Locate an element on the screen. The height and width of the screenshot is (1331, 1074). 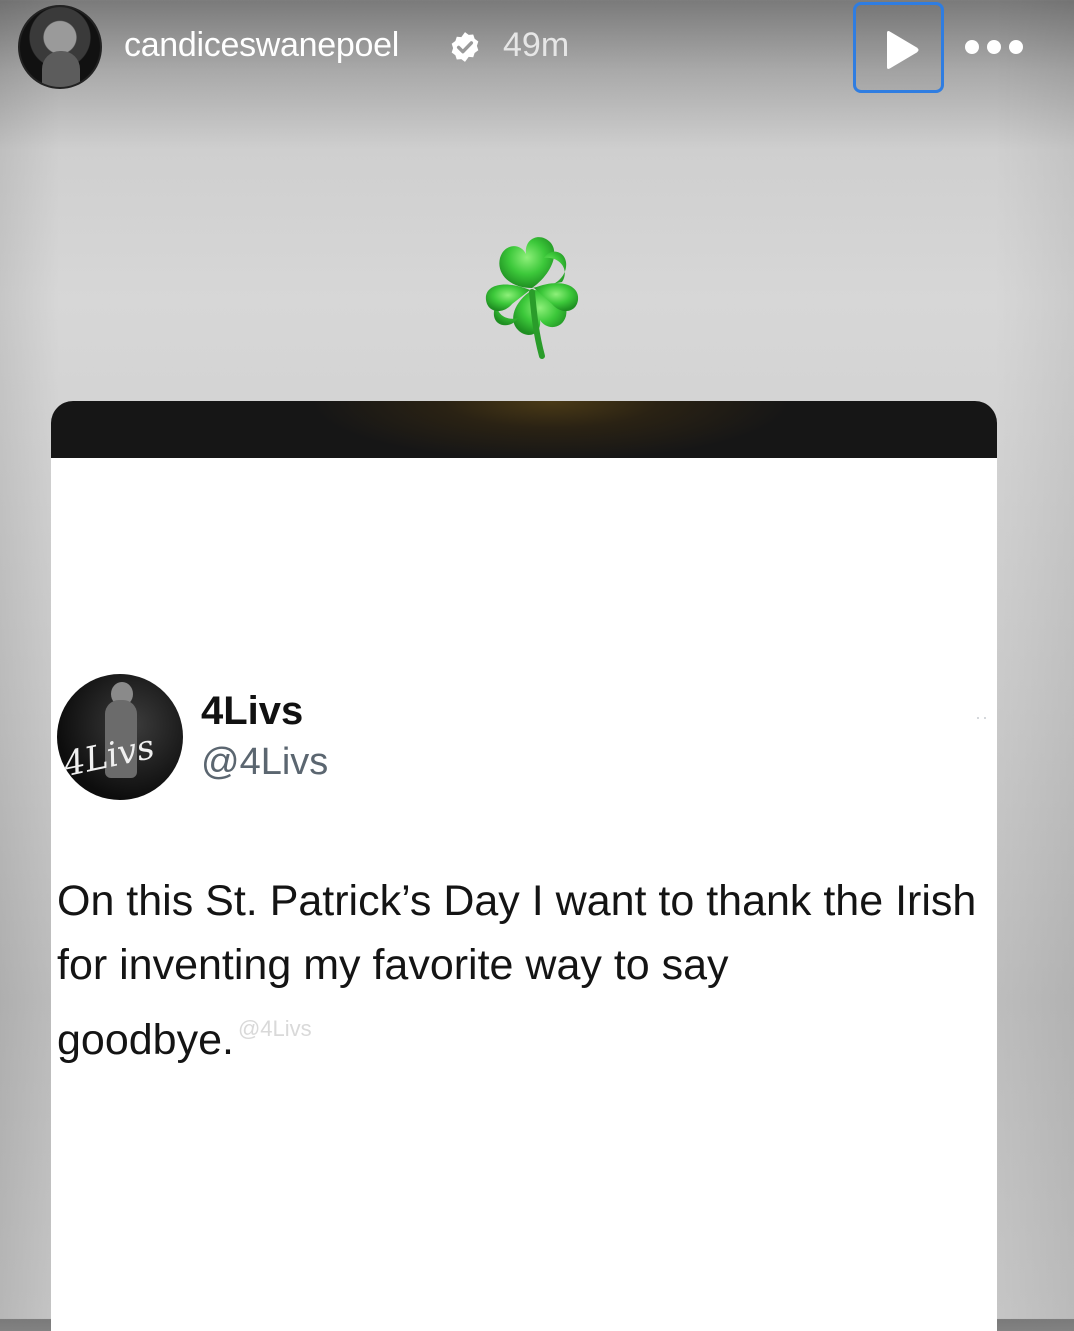
play-button is located at coordinates (898, 47).